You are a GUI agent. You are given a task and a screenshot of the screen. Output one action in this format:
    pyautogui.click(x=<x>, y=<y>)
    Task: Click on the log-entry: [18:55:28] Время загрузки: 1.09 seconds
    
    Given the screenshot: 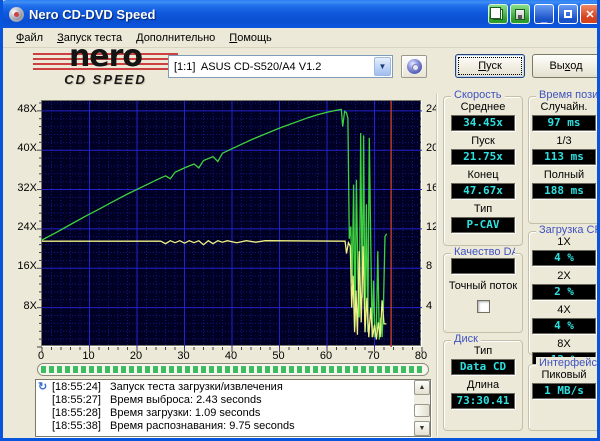 What is the action you would take?
    pyautogui.click(x=224, y=413)
    